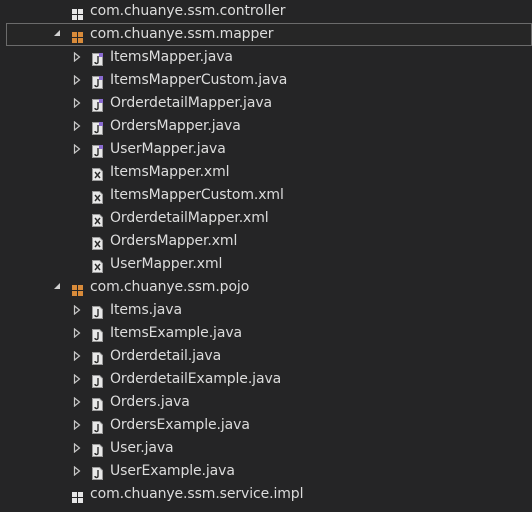 This screenshot has height=512, width=532. Describe the element at coordinates (266, 241) in the screenshot. I see `tree-file-row: OrdersMapper.xml` at that location.